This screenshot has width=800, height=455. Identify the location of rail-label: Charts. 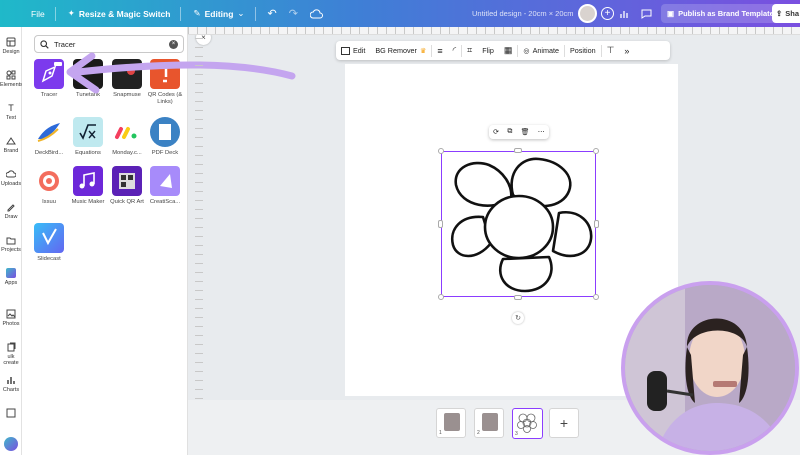
(11, 390).